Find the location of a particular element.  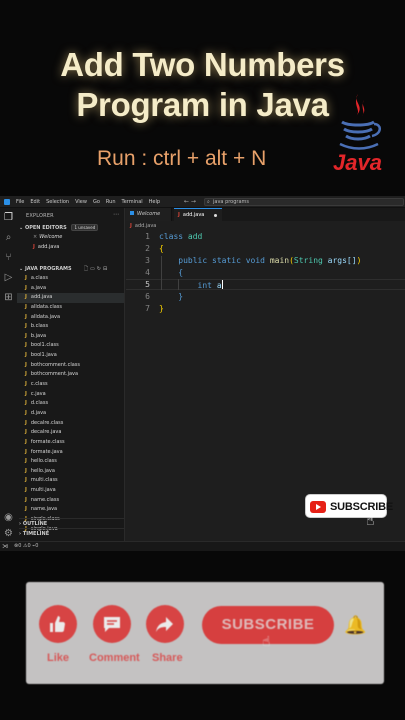

comment-label: Comment is located at coordinates (114, 658).